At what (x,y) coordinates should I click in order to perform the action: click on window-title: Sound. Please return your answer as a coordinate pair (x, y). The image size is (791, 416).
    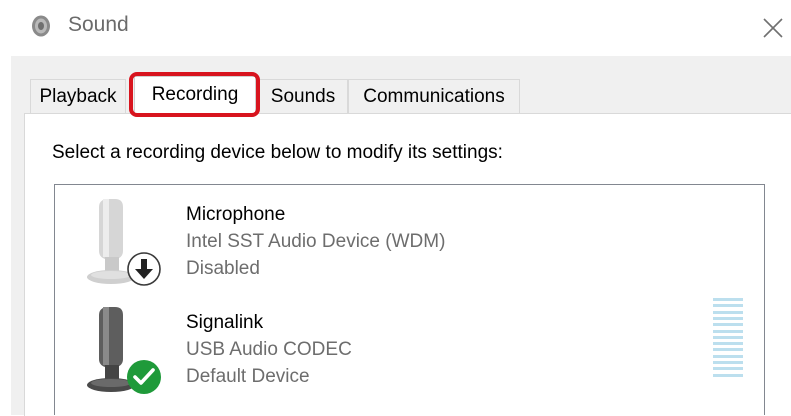
    Looking at the image, I should click on (98, 24).